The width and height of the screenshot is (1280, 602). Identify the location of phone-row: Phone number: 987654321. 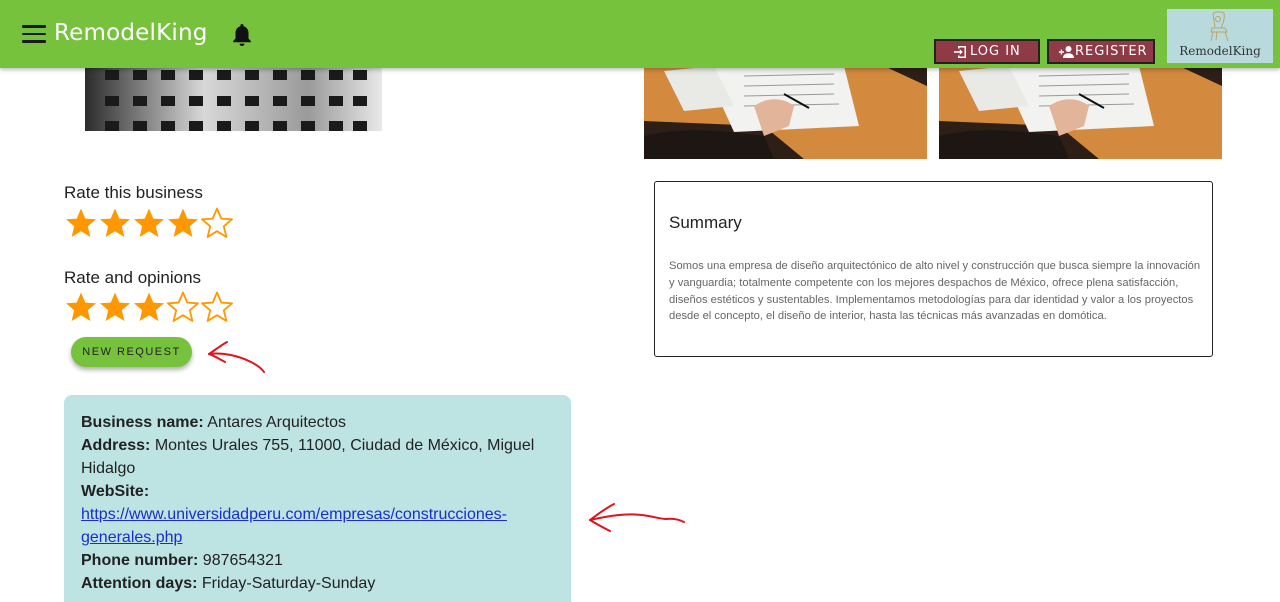
(317, 560).